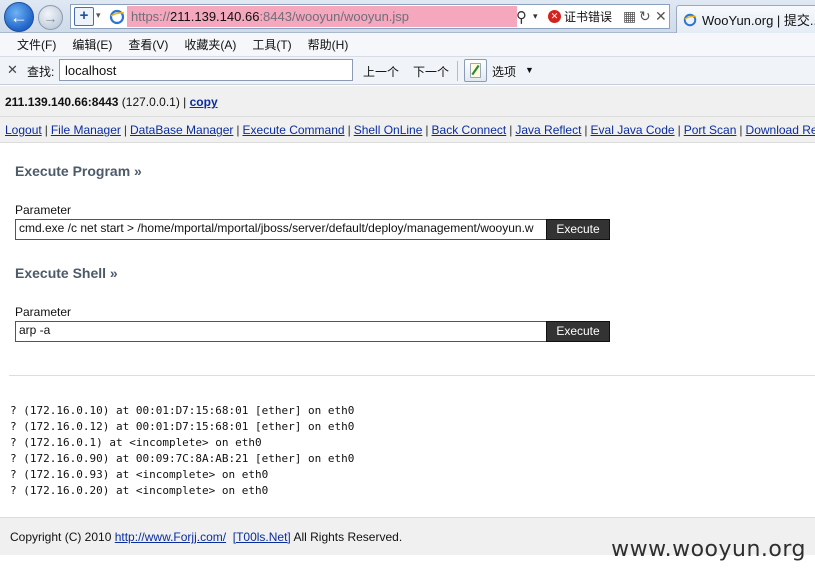 Image resolution: width=815 pixels, height=579 pixels. What do you see at coordinates (23, 130) in the screenshot?
I see `nav-link-logout: Logout` at bounding box center [23, 130].